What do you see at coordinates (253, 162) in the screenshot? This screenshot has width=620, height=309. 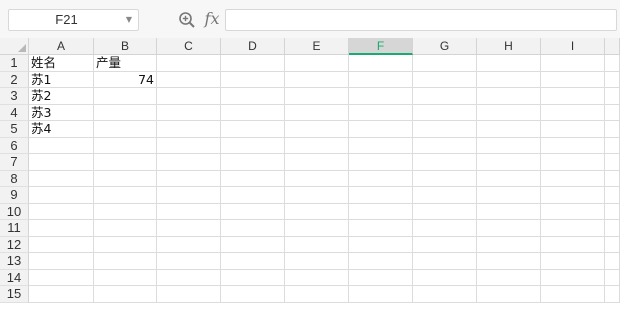 I see `cell-d7` at bounding box center [253, 162].